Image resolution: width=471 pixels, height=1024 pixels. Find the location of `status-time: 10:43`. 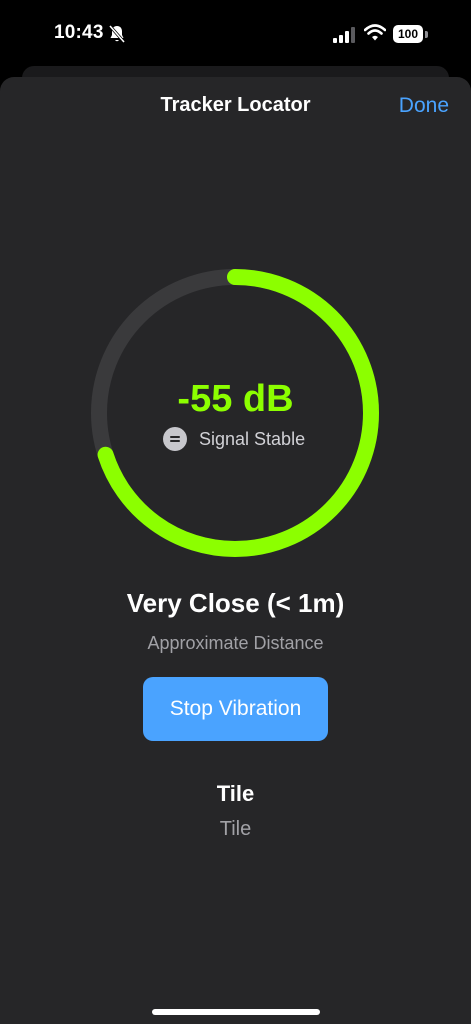

status-time: 10:43 is located at coordinates (79, 32).